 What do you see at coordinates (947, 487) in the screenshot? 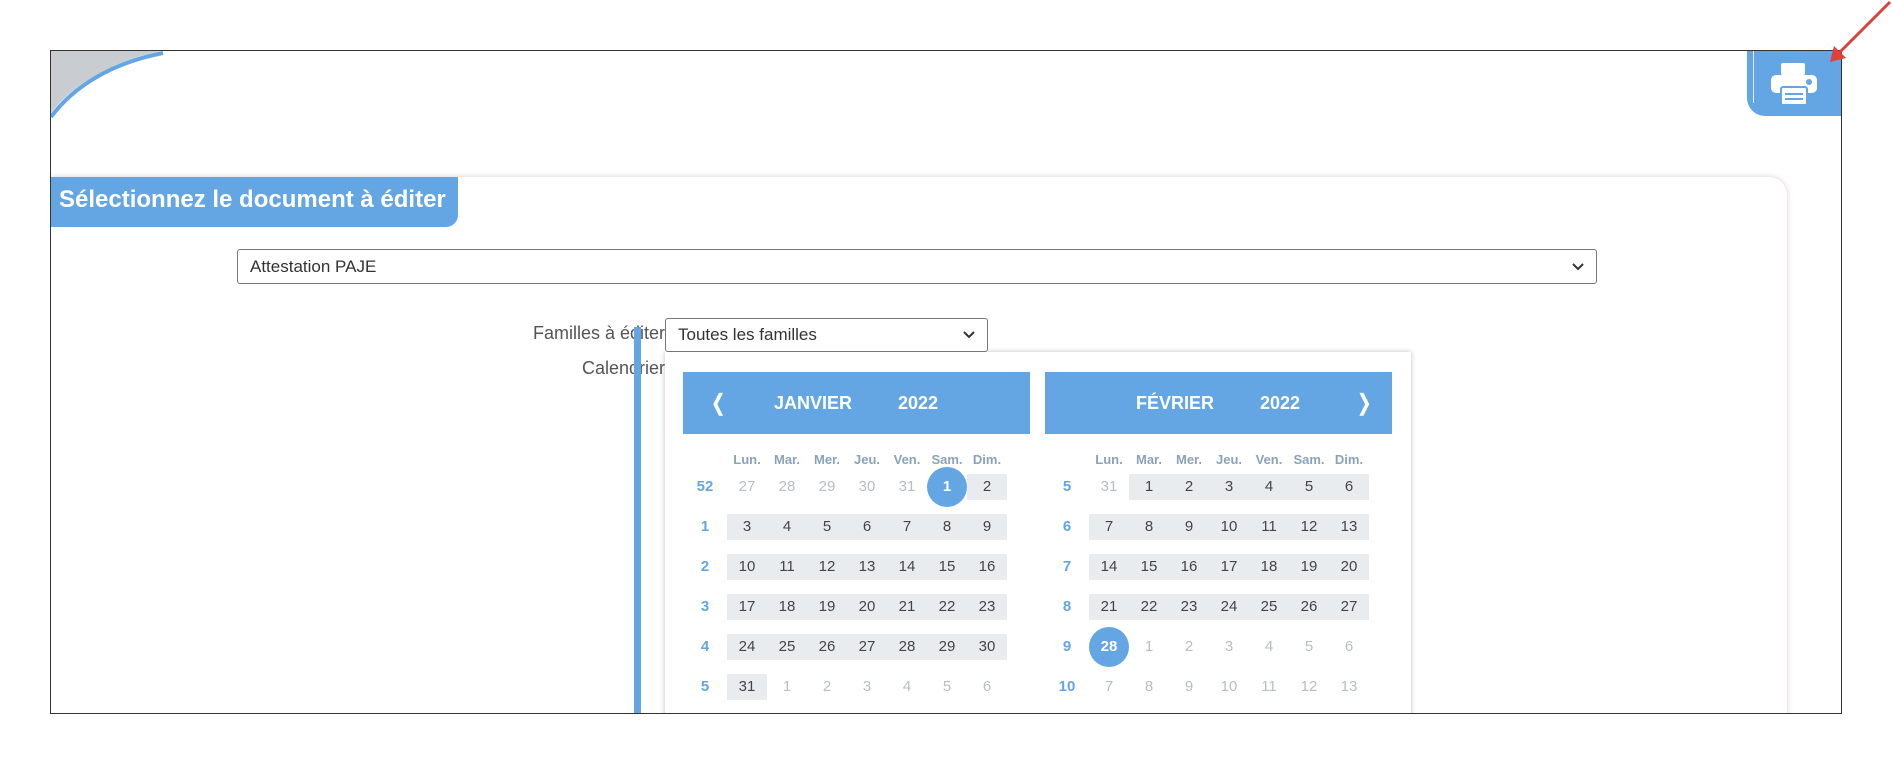
I see `calendar-day-selected: 1` at bounding box center [947, 487].